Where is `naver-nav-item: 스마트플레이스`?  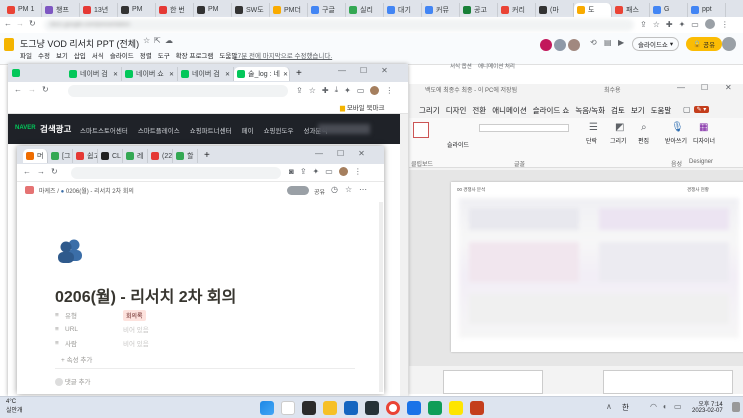
naver-nav-item: 스마트플레이스 is located at coordinates (159, 130).